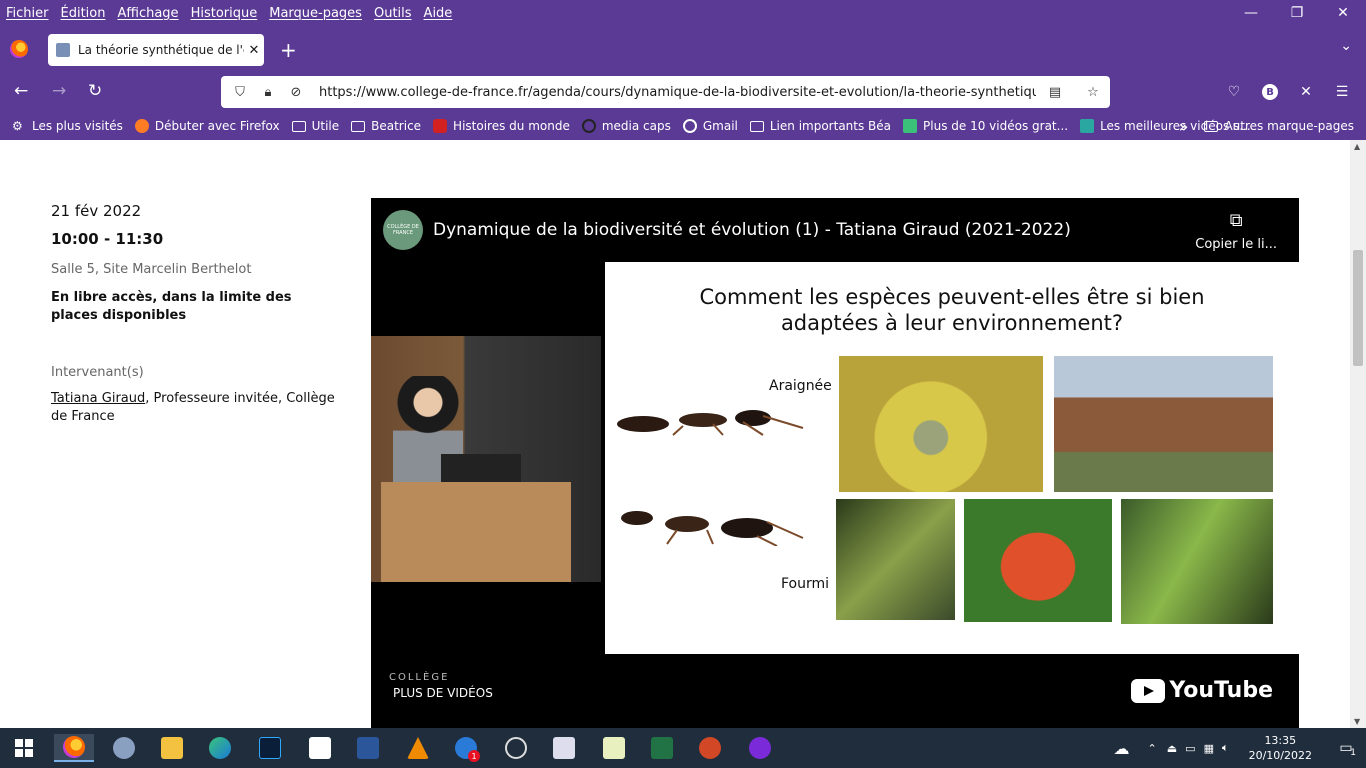  What do you see at coordinates (59, 91) in the screenshot?
I see `forward-arrow-icon: →` at bounding box center [59, 91].